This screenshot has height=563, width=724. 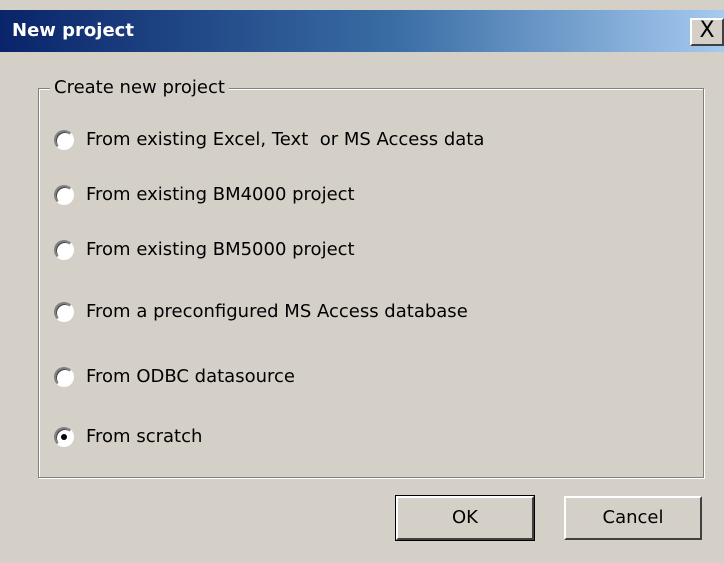 I want to click on option-from-preconfigured-access: From a preconfigured MS Access database, so click(x=261, y=312).